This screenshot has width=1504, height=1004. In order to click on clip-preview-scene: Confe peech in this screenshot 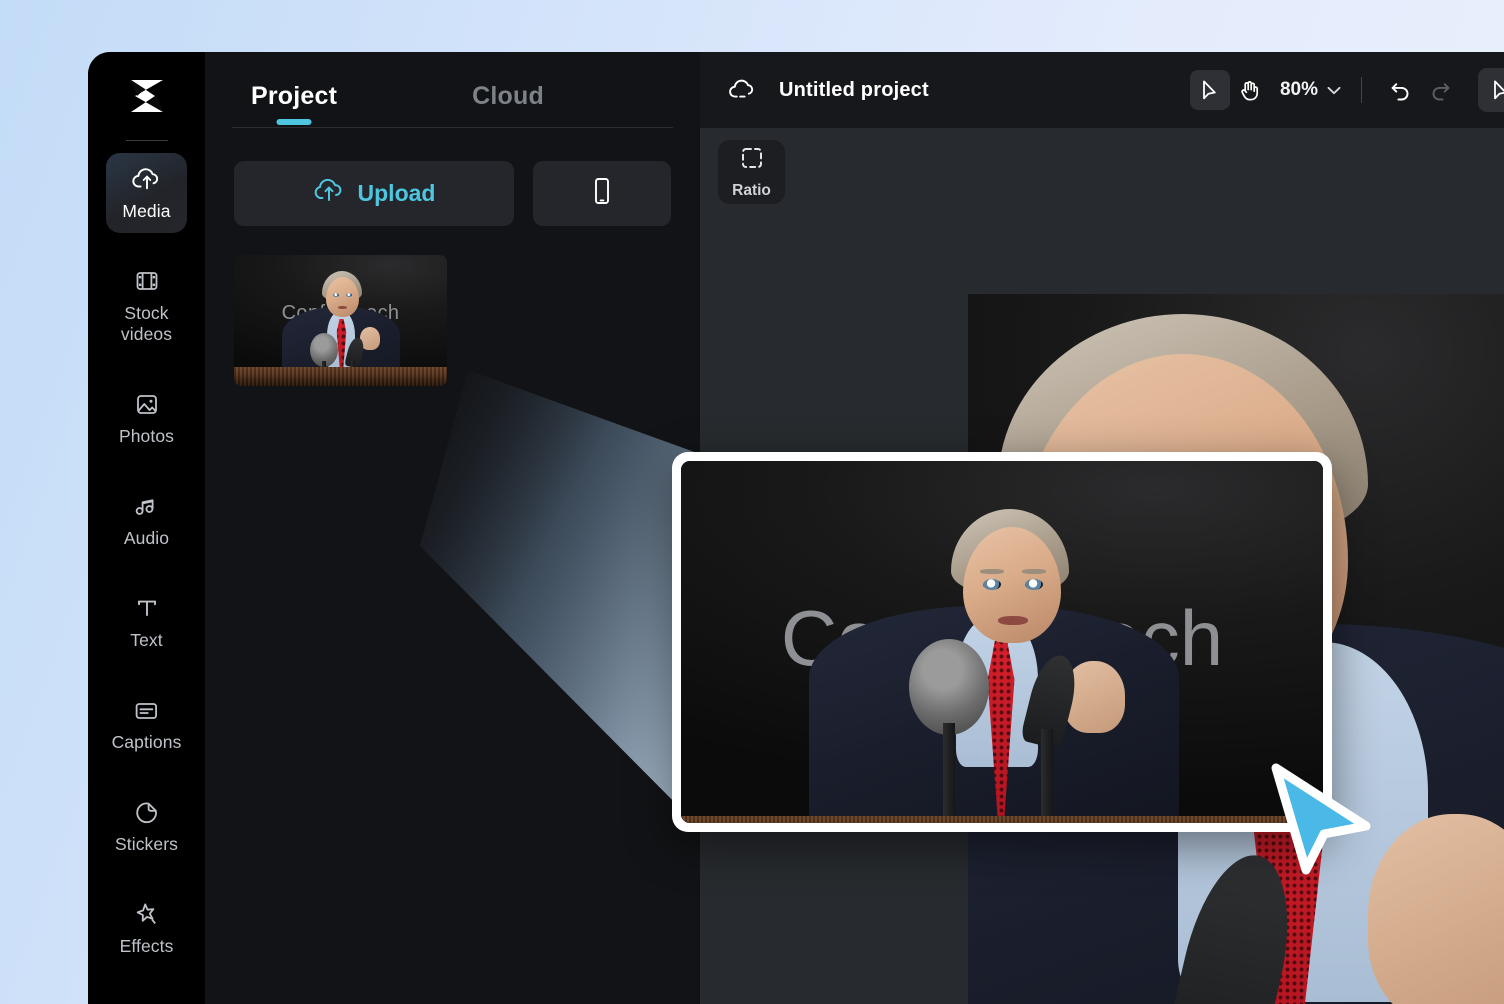, I will do `click(340, 320)`.